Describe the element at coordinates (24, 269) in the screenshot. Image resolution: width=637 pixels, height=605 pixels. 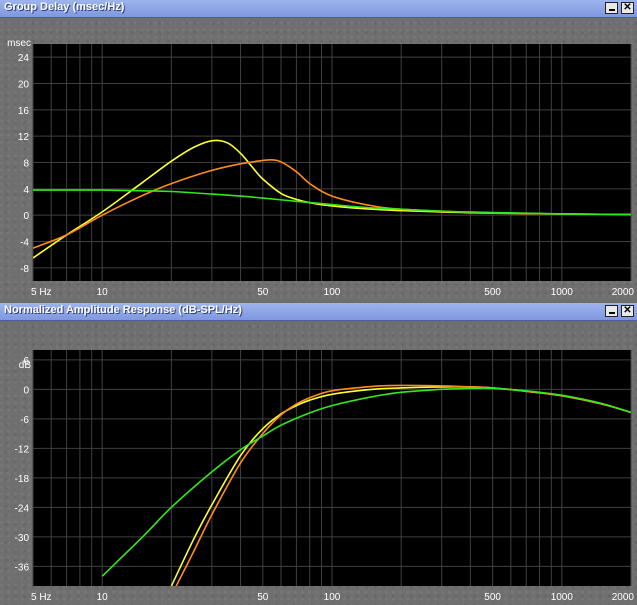
I see `y-tick-label: -8` at that location.